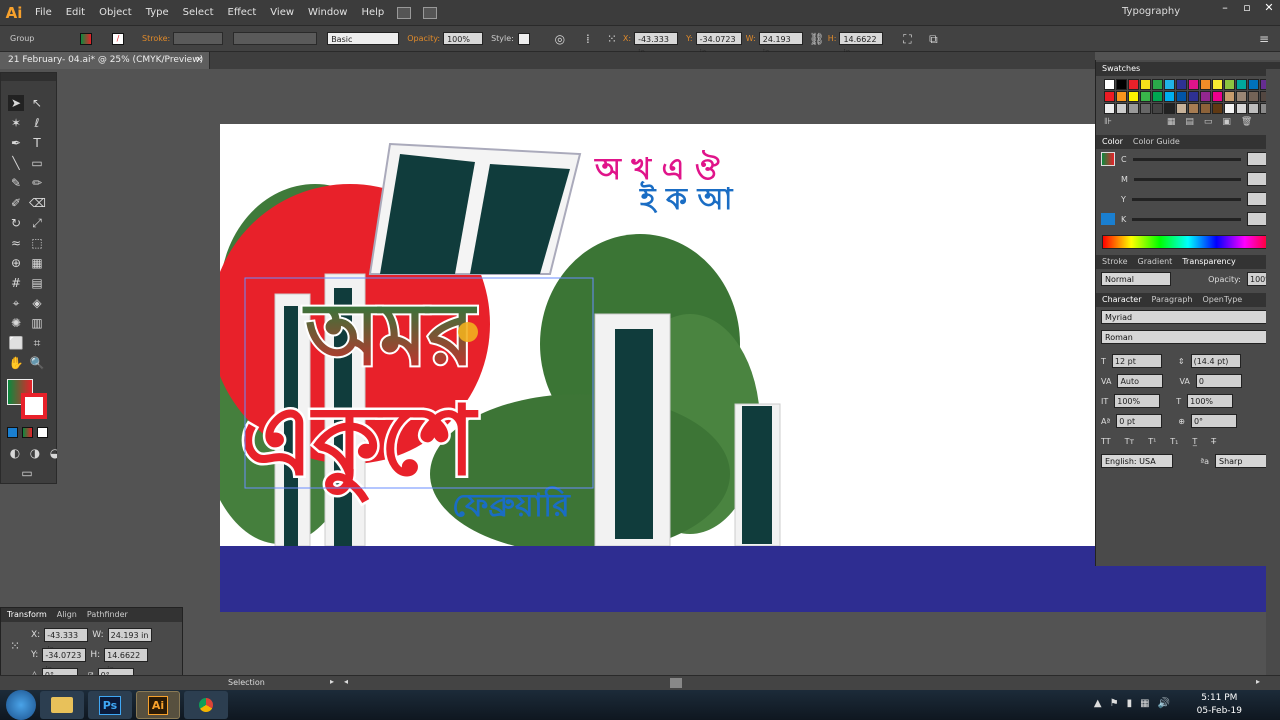 The image size is (1280, 720). I want to click on mesh-tool-icon: #, so click(16, 283).